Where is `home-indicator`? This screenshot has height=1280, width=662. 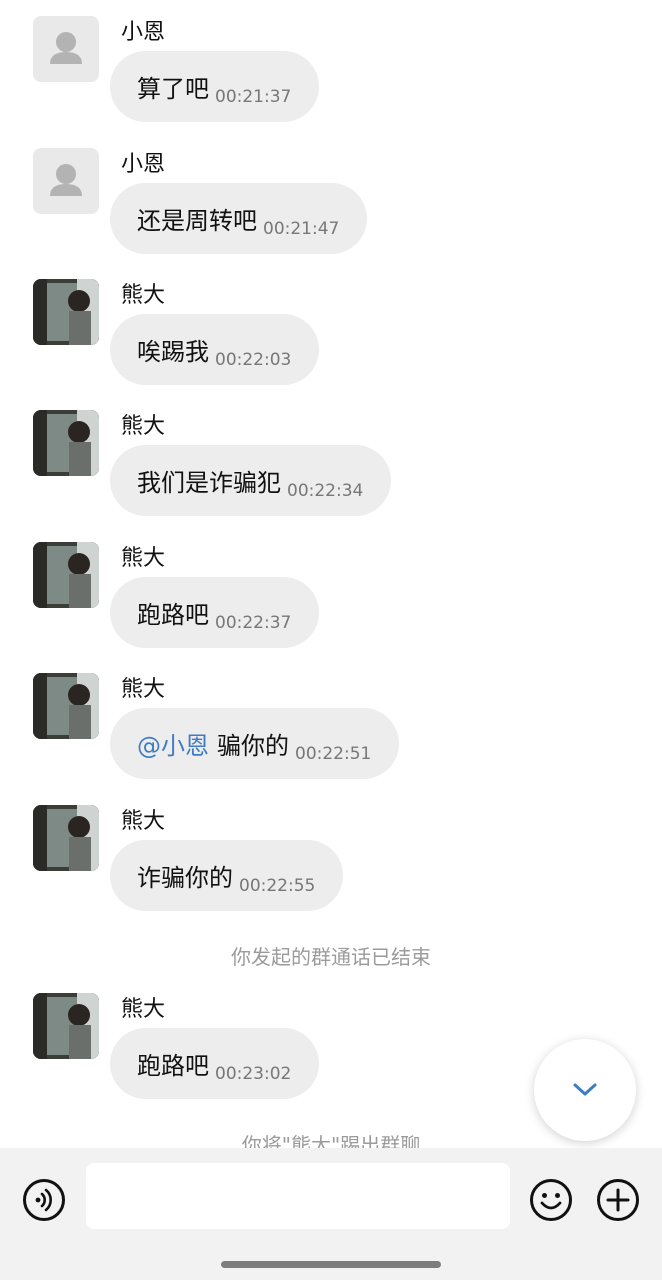 home-indicator is located at coordinates (331, 1264).